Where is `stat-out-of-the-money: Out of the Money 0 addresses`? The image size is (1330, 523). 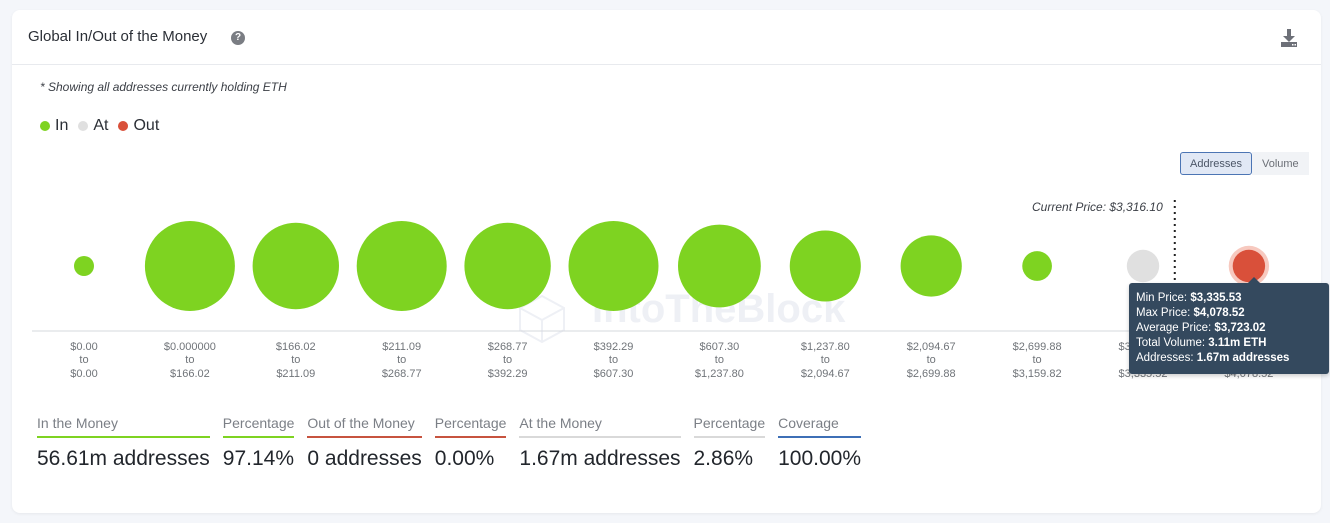
stat-out-of-the-money: Out of the Money 0 addresses is located at coordinates (364, 443).